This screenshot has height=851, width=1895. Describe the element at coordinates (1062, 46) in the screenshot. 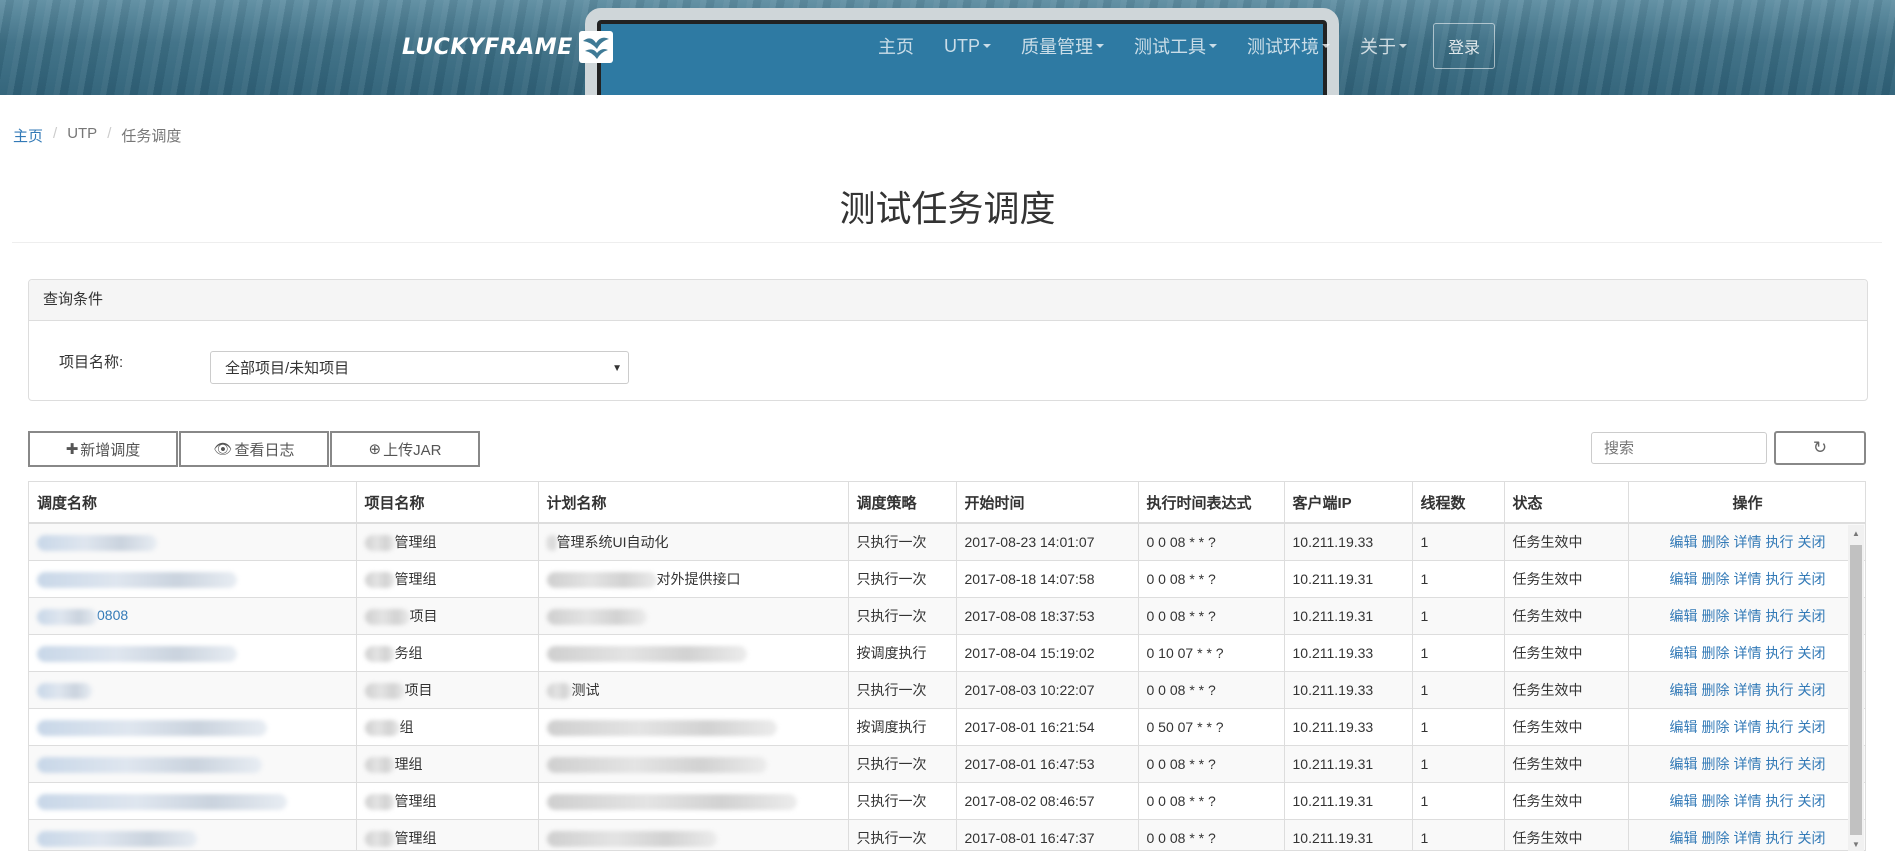

I see `nav-item-2: 质量管理` at that location.